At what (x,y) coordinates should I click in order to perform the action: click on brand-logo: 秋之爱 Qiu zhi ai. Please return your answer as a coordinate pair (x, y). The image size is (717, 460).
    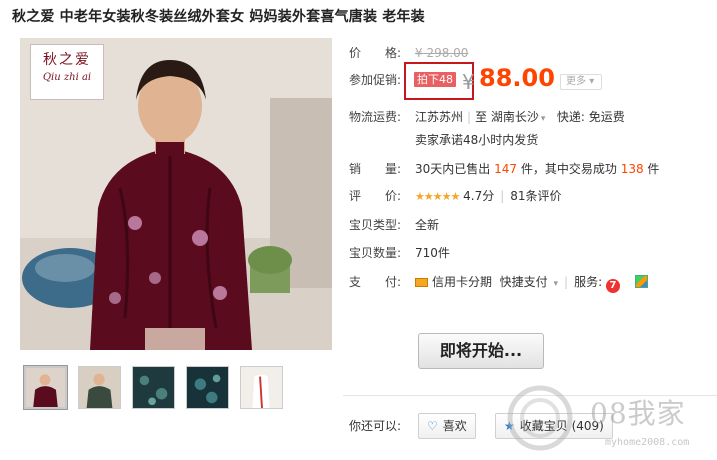
    Looking at the image, I should click on (67, 72).